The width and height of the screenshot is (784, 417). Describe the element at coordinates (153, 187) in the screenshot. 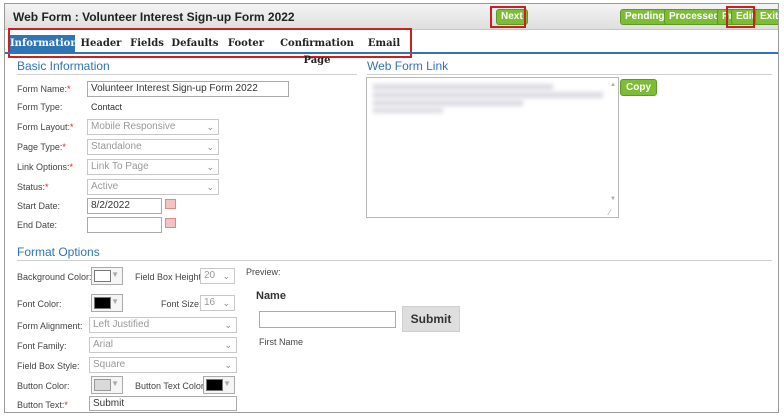

I see `status-select: Active ⌄` at that location.